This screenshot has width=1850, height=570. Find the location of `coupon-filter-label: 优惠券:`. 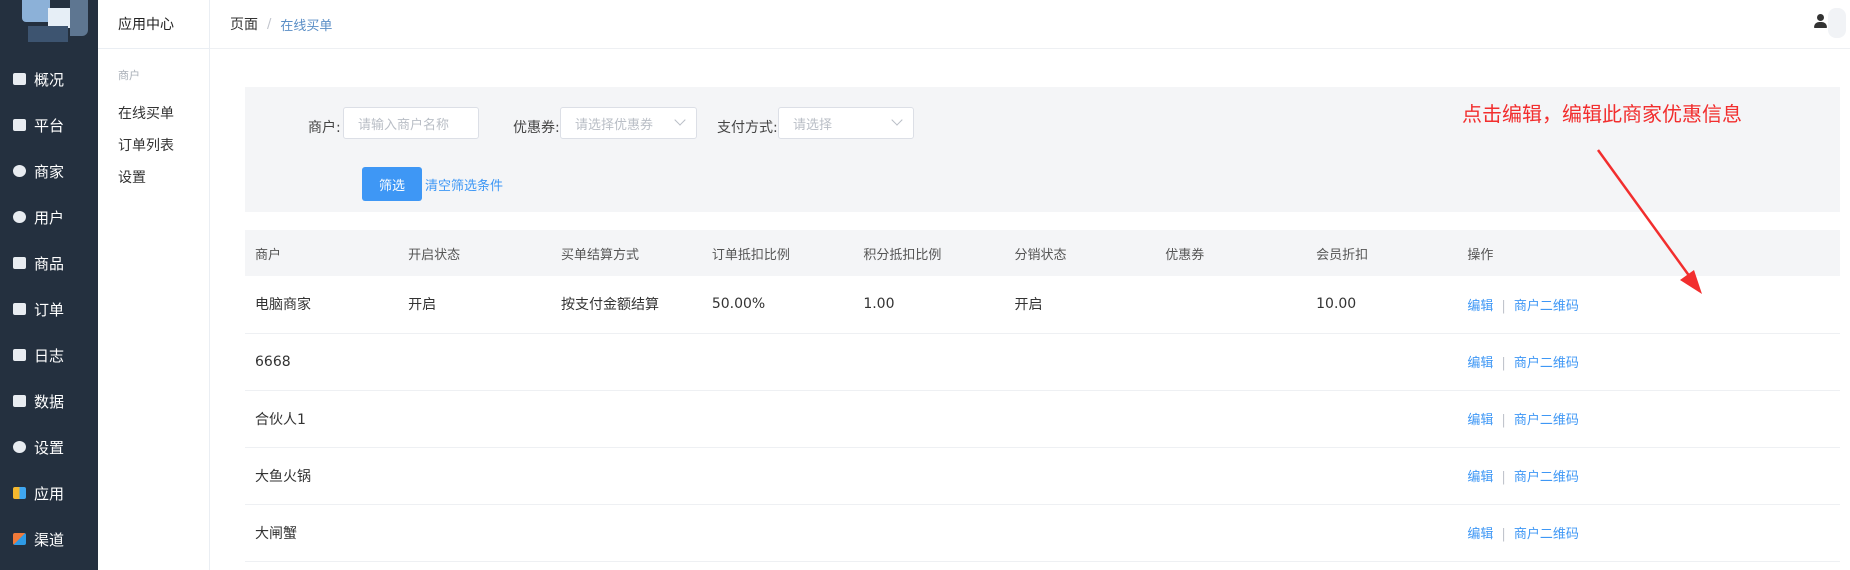

coupon-filter-label: 优惠券: is located at coordinates (536, 128).